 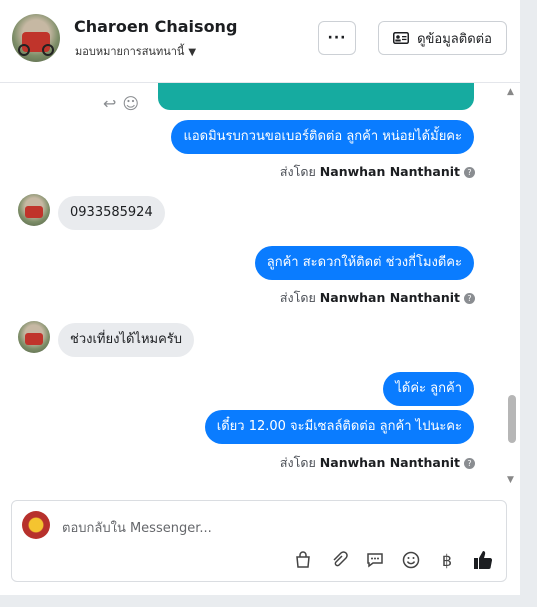 What do you see at coordinates (130, 51) in the screenshot?
I see `assign-label: มอบหมายการสนทนานี้` at bounding box center [130, 51].